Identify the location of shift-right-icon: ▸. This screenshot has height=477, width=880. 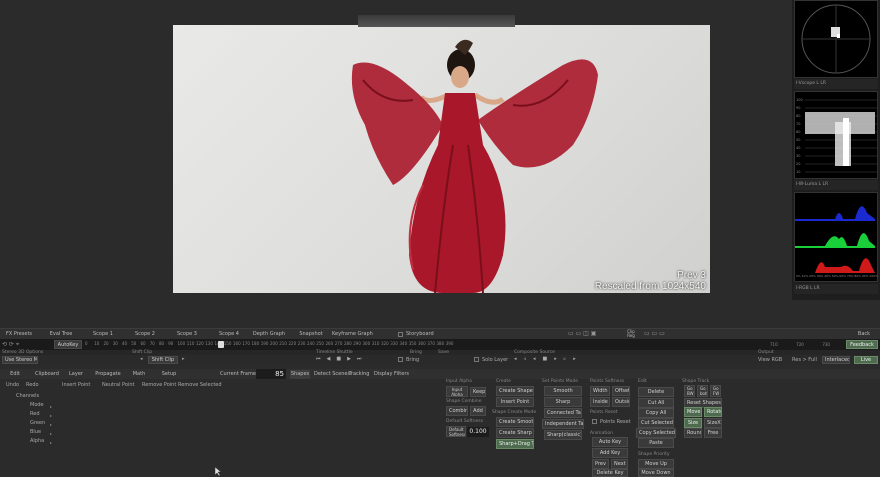
(183, 359).